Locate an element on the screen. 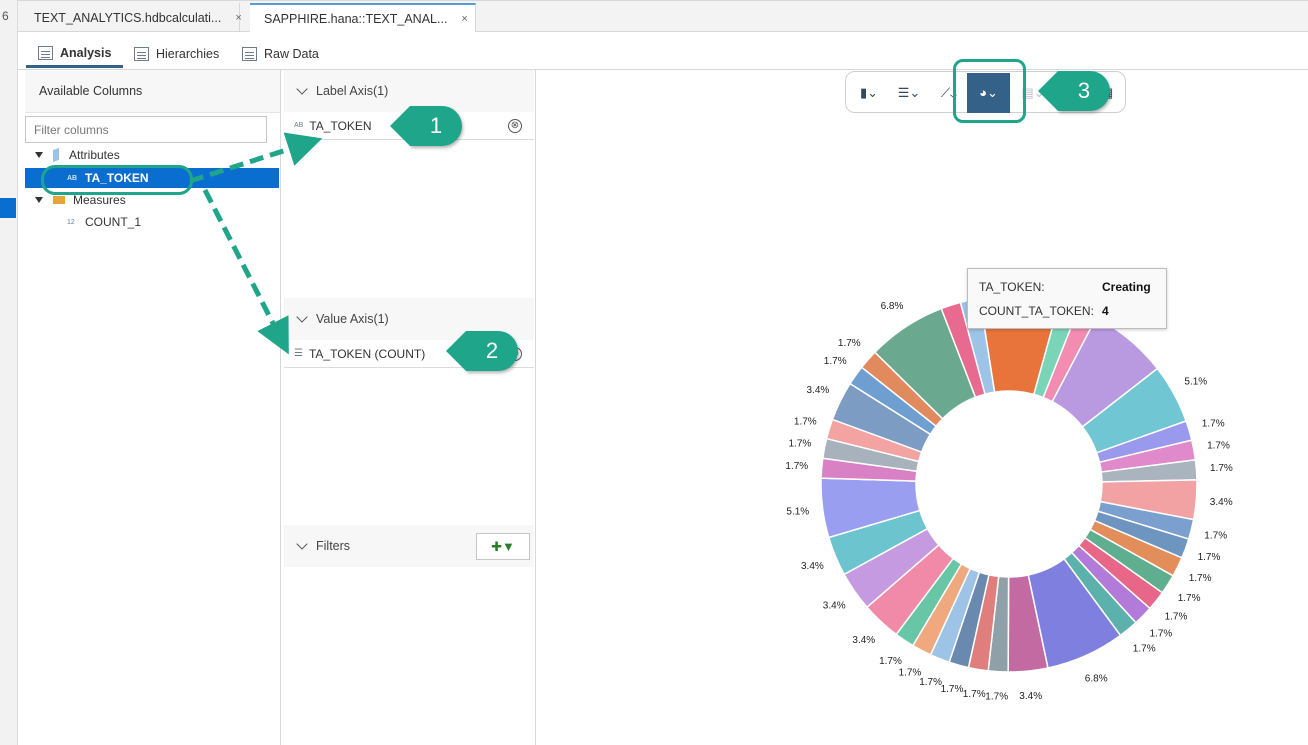  tooltip-key: TA_TOKEN: is located at coordinates (1012, 287).